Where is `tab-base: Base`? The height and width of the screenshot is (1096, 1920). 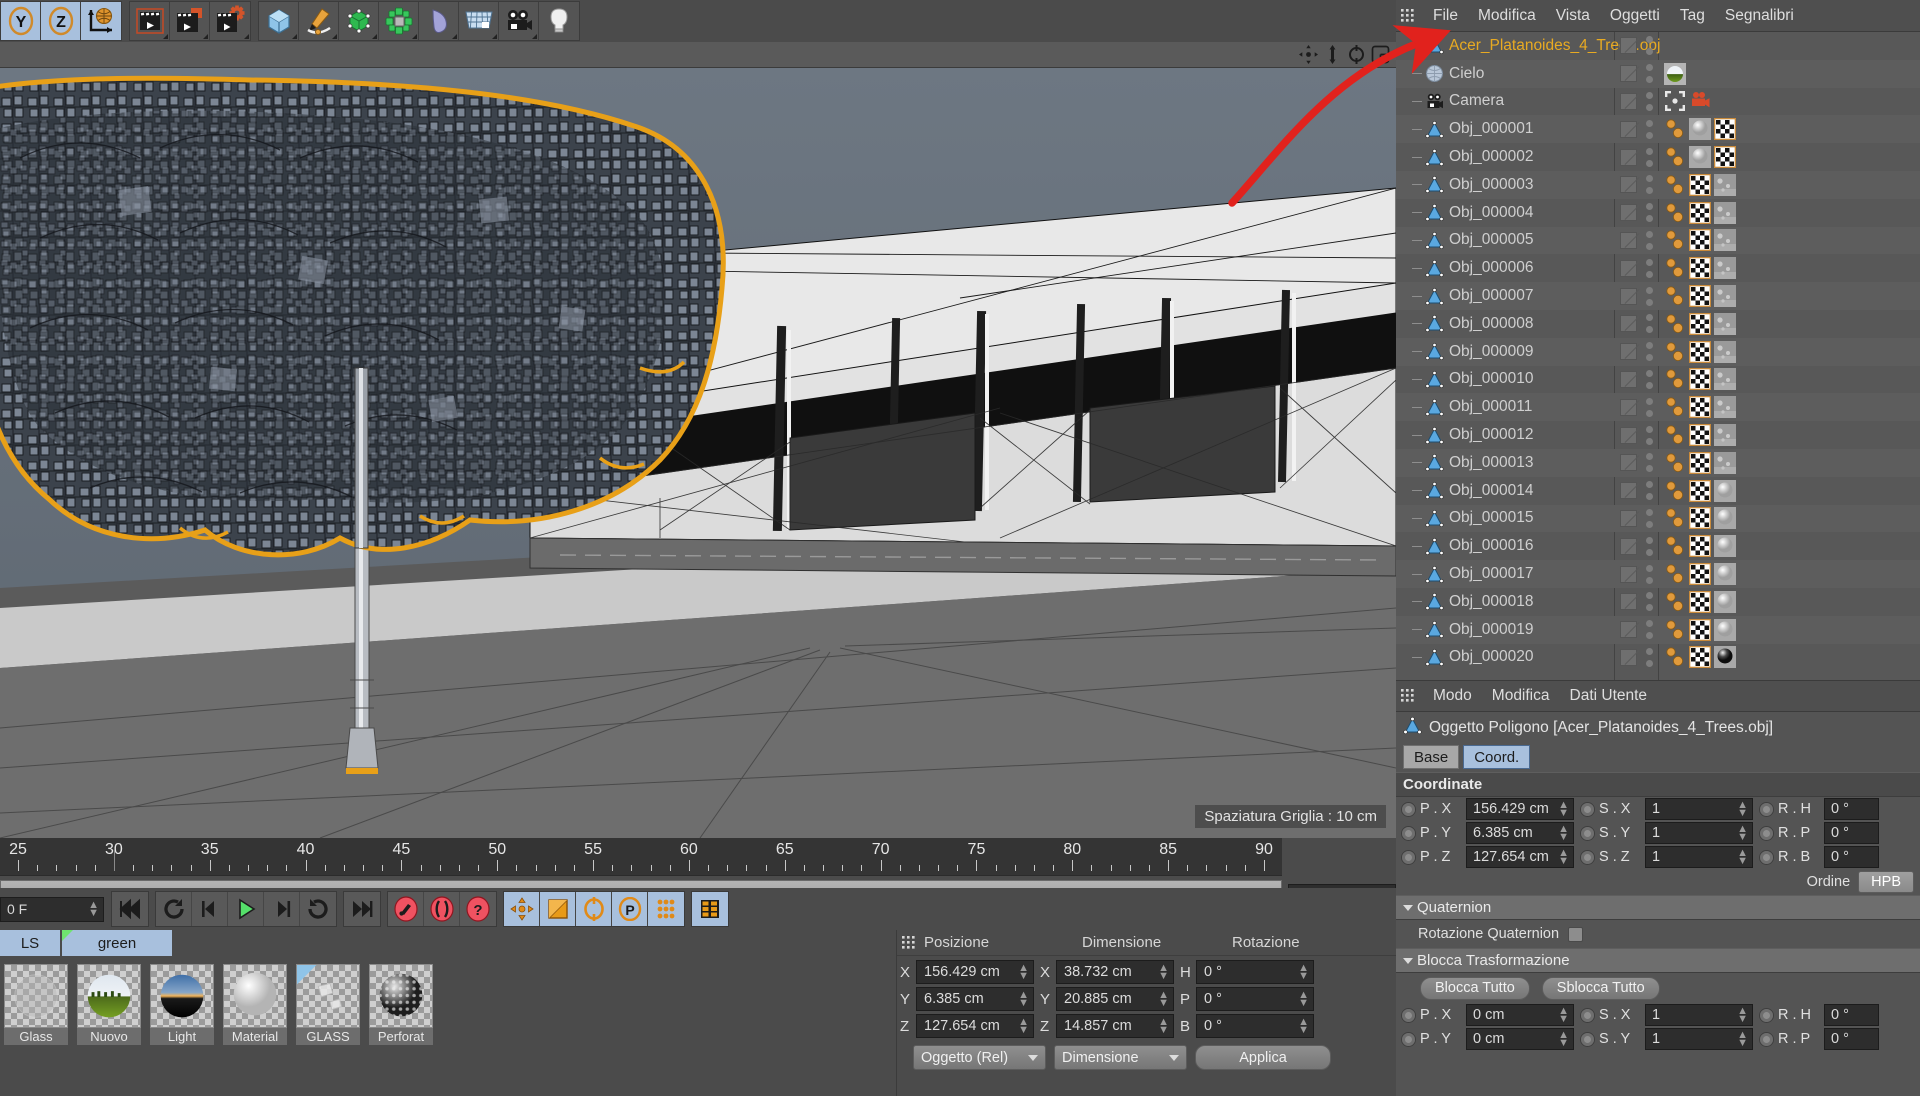 tab-base: Base is located at coordinates (1431, 757).